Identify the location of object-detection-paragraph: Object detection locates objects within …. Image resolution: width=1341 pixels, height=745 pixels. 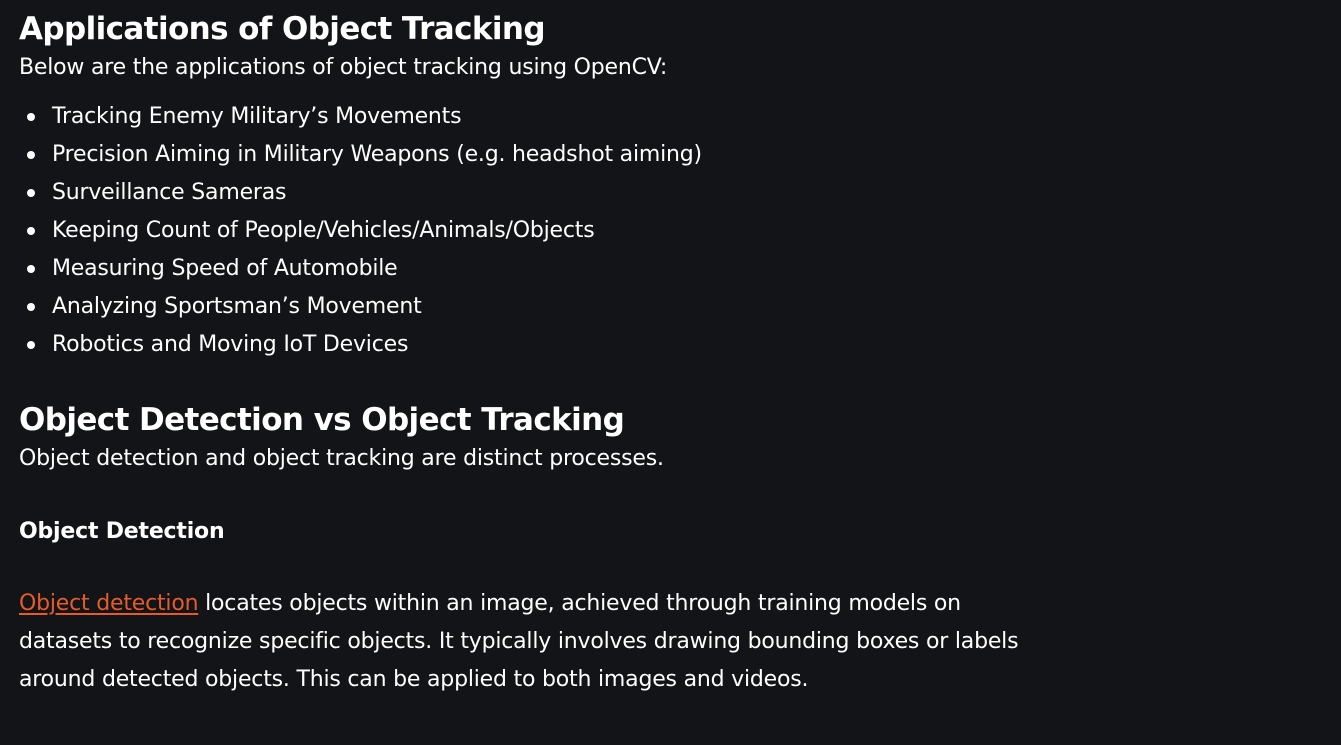
(669, 642).